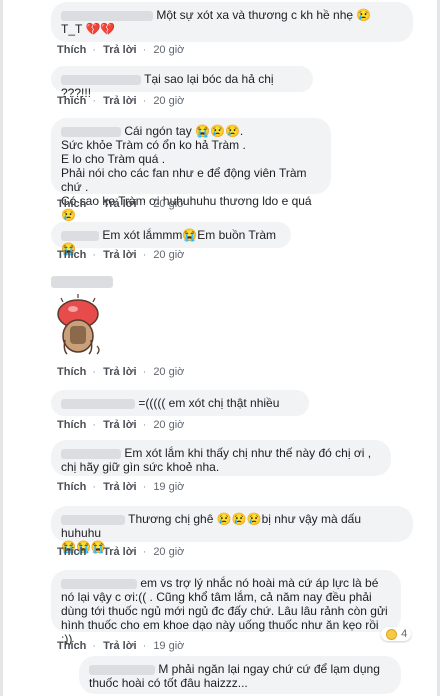  What do you see at coordinates (182, 83) in the screenshot?
I see `comment-bubble: Tại sao lại bóc da hả chị ???!!!` at bounding box center [182, 83].